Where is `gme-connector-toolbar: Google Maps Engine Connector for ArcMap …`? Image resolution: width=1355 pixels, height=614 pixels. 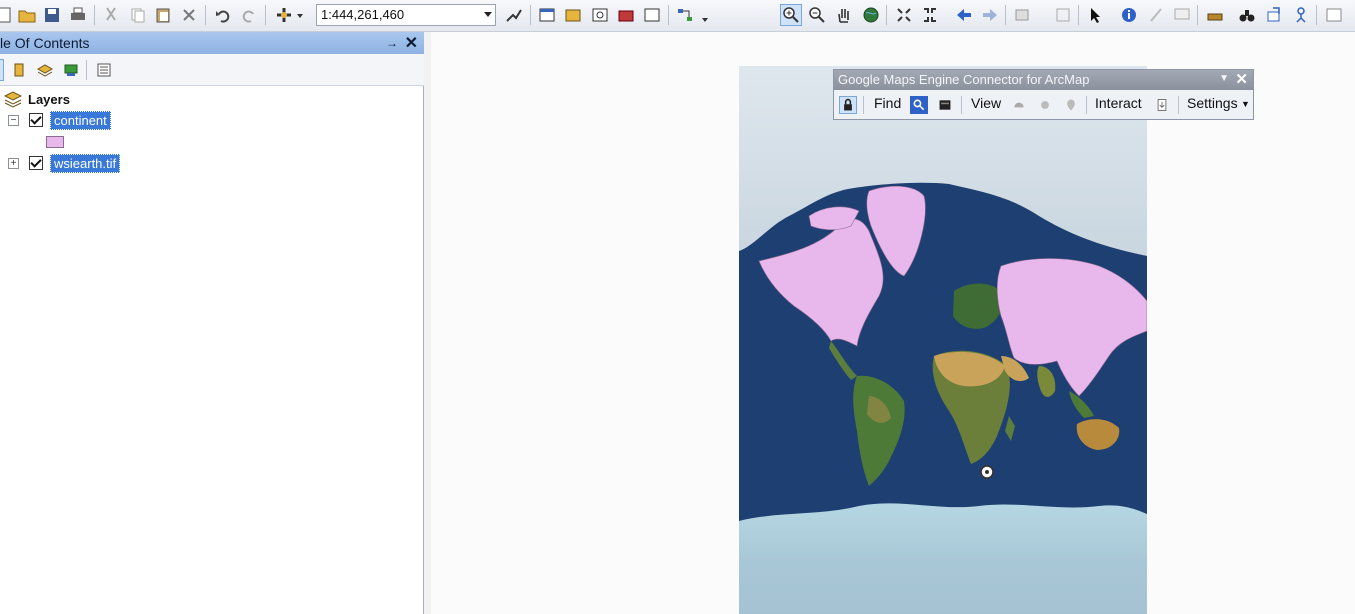
gme-connector-toolbar: Google Maps Engine Connector for ArcMap … is located at coordinates (1043, 94).